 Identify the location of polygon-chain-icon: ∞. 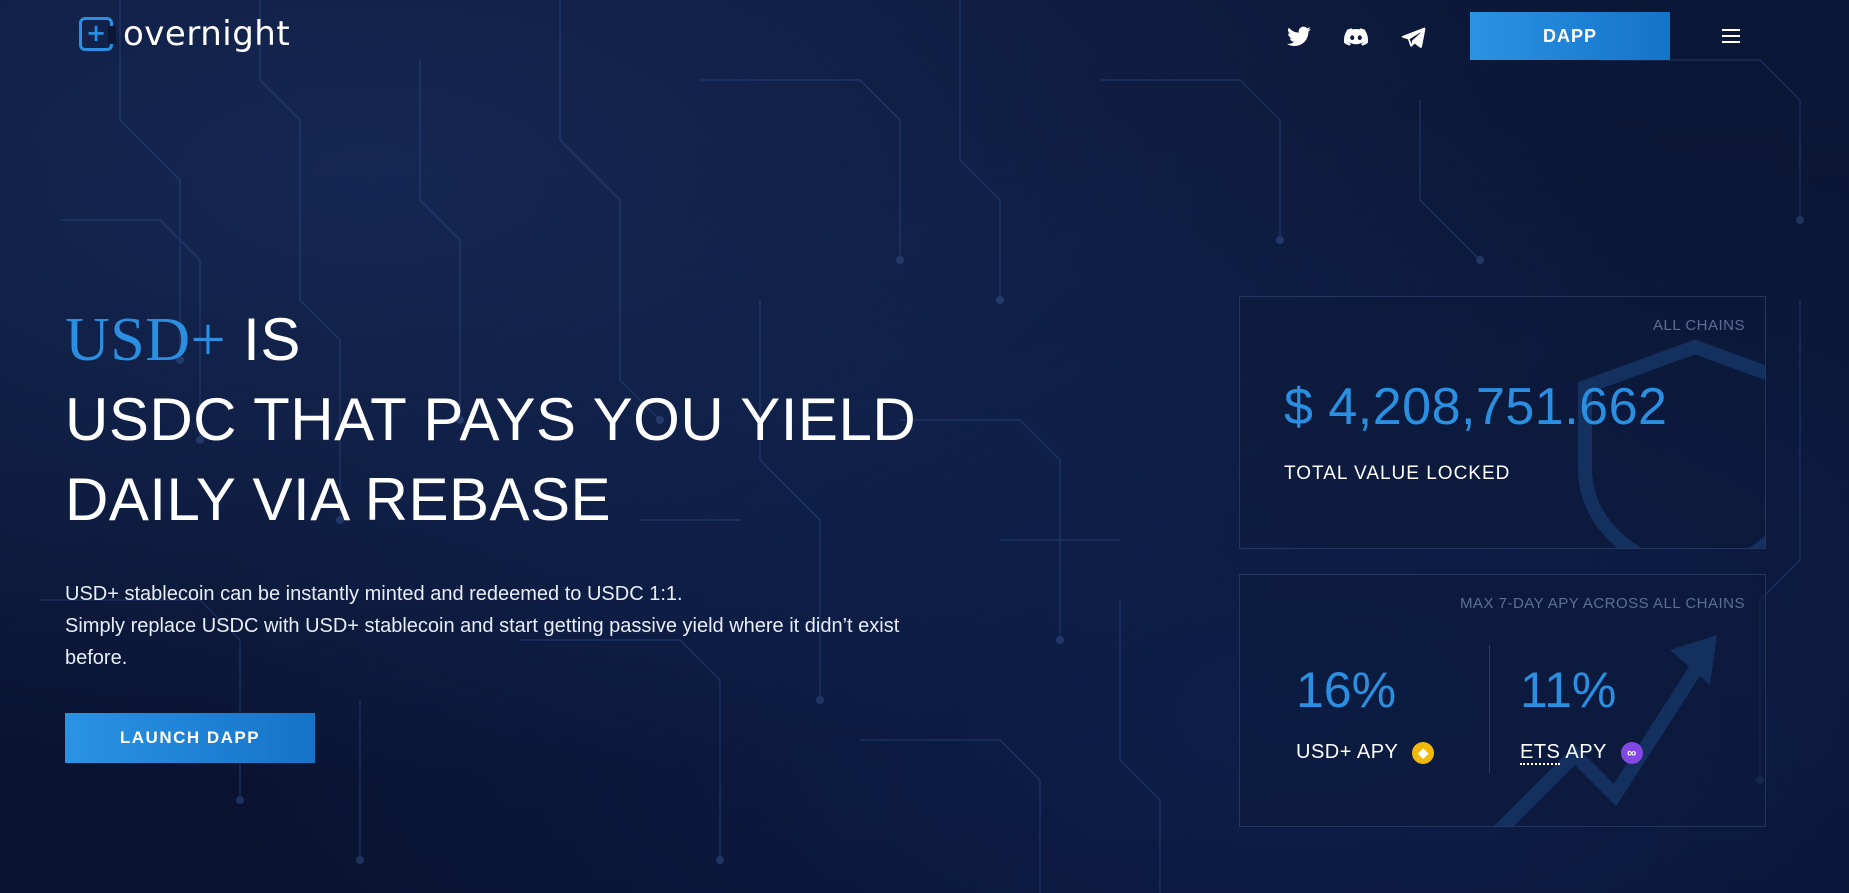
(1631, 752).